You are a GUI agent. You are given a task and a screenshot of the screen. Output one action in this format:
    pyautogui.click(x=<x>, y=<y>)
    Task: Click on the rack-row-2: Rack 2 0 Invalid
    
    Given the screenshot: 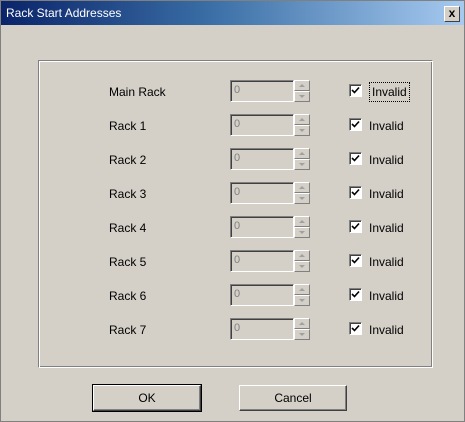 What is the action you would take?
    pyautogui.click(x=235, y=161)
    